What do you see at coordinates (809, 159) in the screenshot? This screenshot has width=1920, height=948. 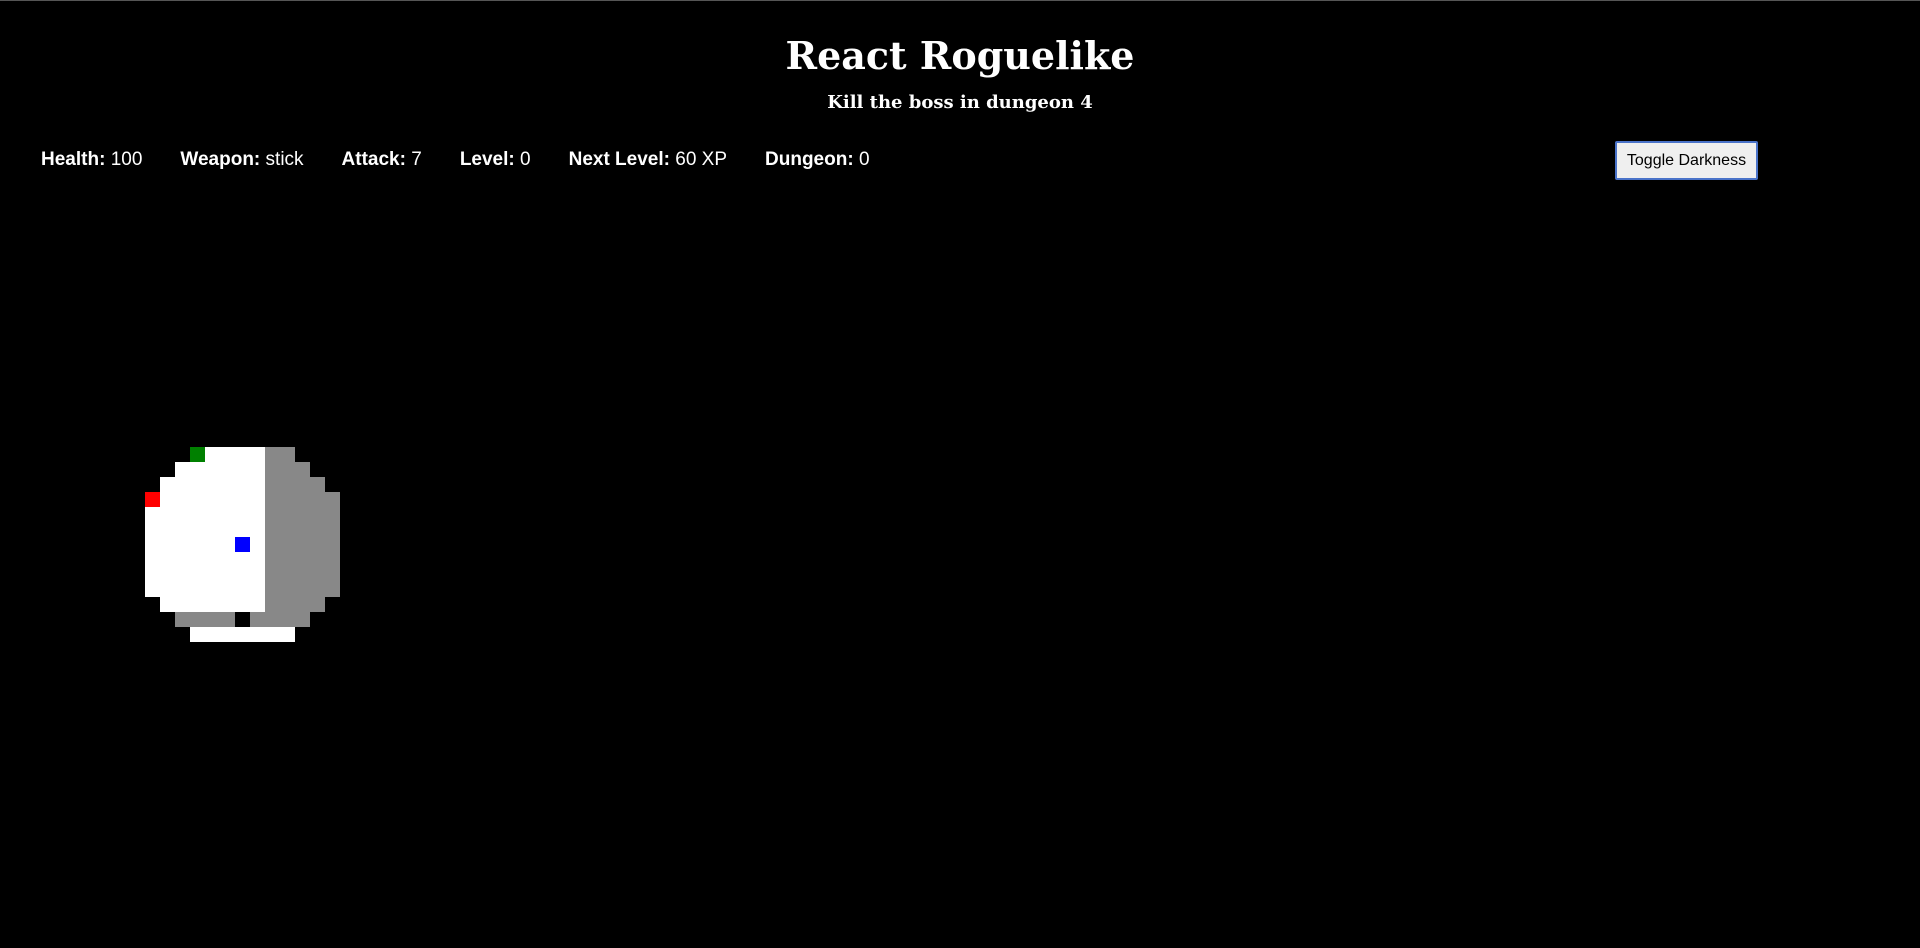 I see `stat-label: Dungeon:` at bounding box center [809, 159].